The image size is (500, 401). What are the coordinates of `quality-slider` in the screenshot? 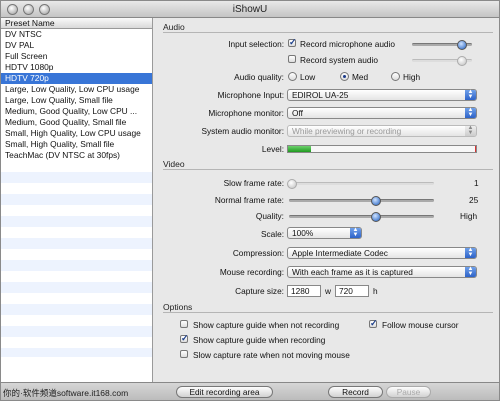 It's located at (361, 217).